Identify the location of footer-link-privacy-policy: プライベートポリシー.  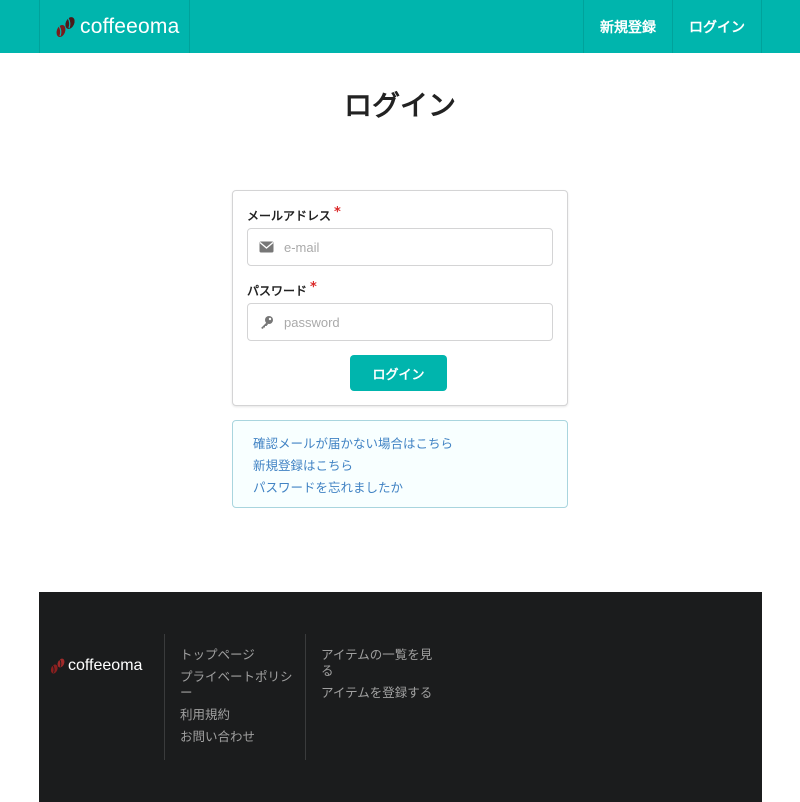
(239, 685).